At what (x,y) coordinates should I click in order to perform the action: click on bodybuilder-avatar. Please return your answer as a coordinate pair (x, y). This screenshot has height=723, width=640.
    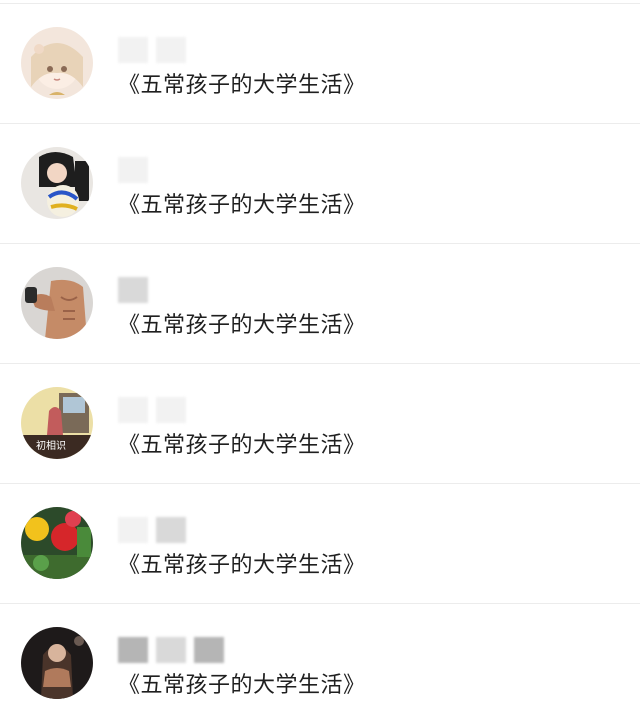
    Looking at the image, I should click on (57, 303).